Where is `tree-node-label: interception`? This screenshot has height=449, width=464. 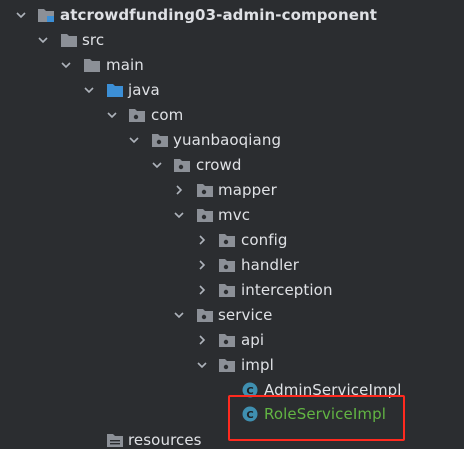 tree-node-label: interception is located at coordinates (287, 290).